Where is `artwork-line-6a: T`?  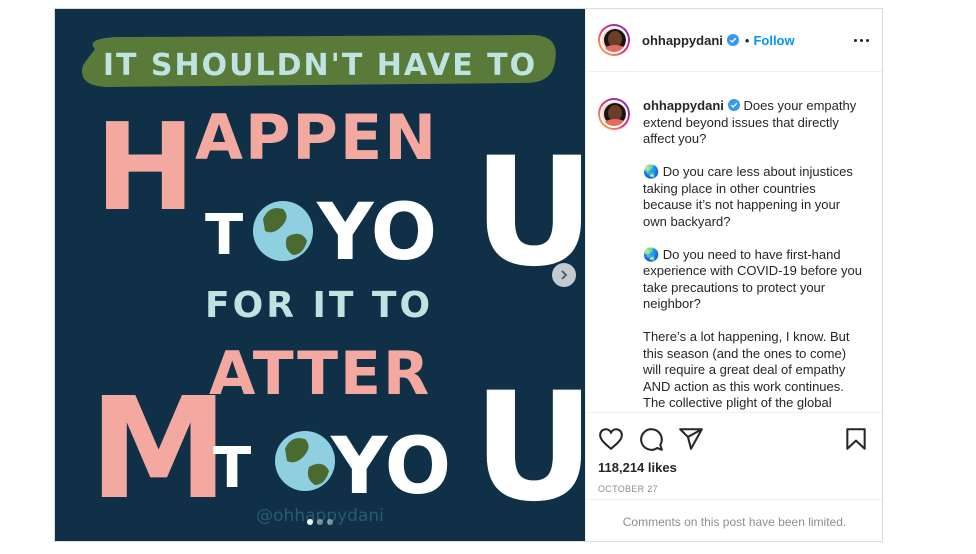 artwork-line-6a: T is located at coordinates (232, 468).